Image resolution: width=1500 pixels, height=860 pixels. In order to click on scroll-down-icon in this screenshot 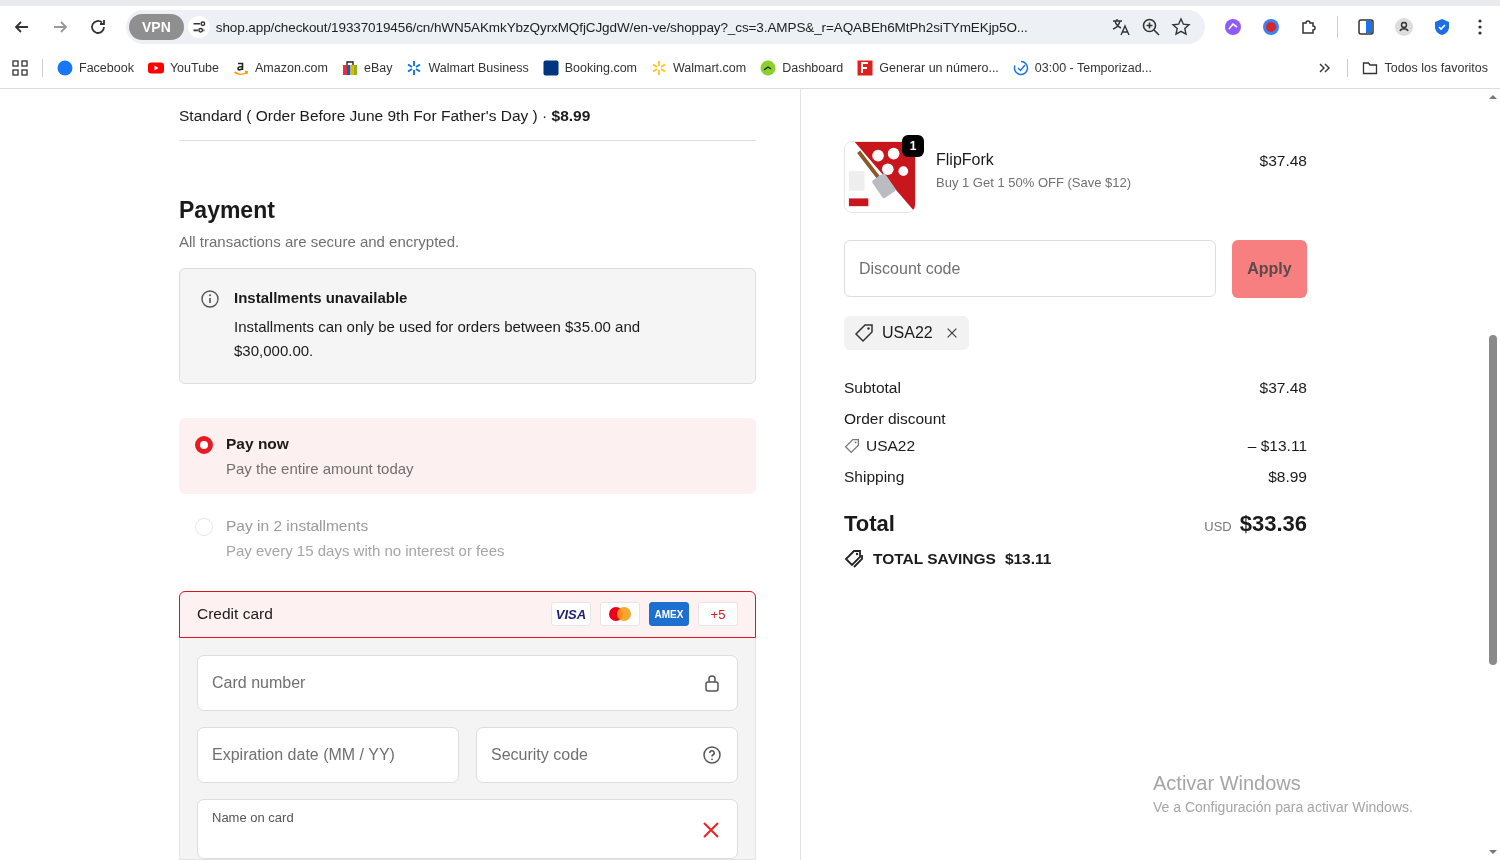, I will do `click(1493, 852)`.